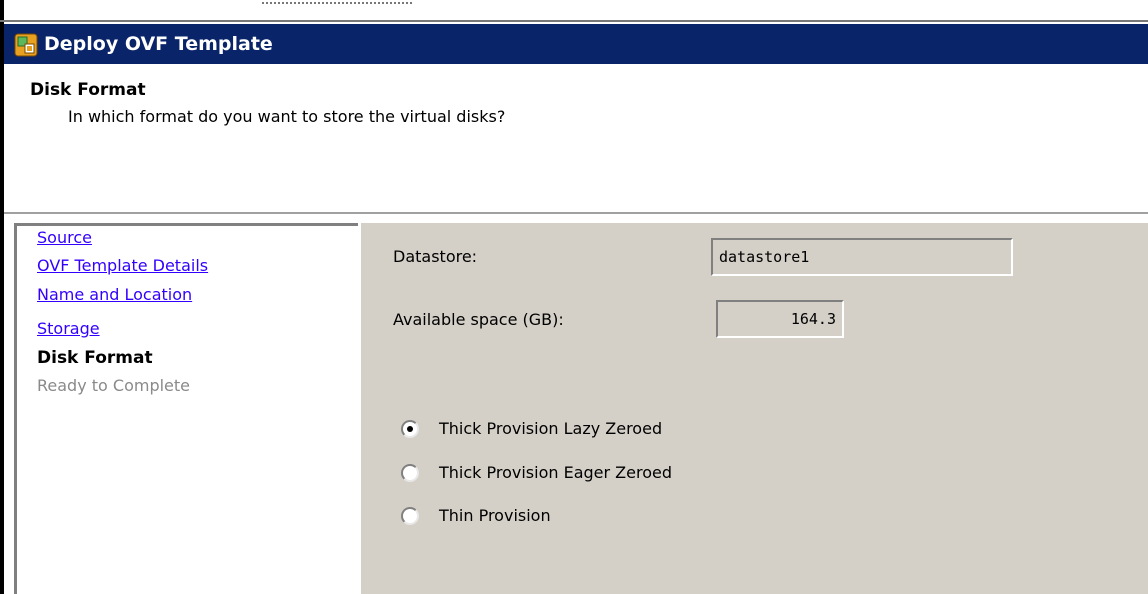  I want to click on title-bar: Deploy OVF Template, so click(576, 44).